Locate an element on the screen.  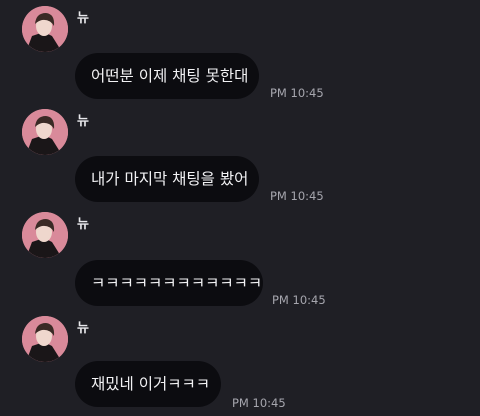
message-bubble: 어떤분 이제 채팅 못한대 is located at coordinates (167, 76).